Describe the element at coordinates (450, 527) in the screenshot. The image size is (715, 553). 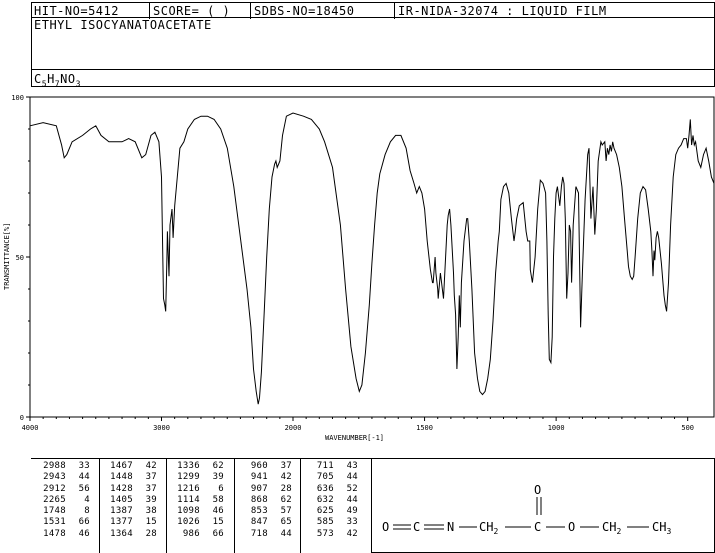
I see `atom-n: N` at that location.